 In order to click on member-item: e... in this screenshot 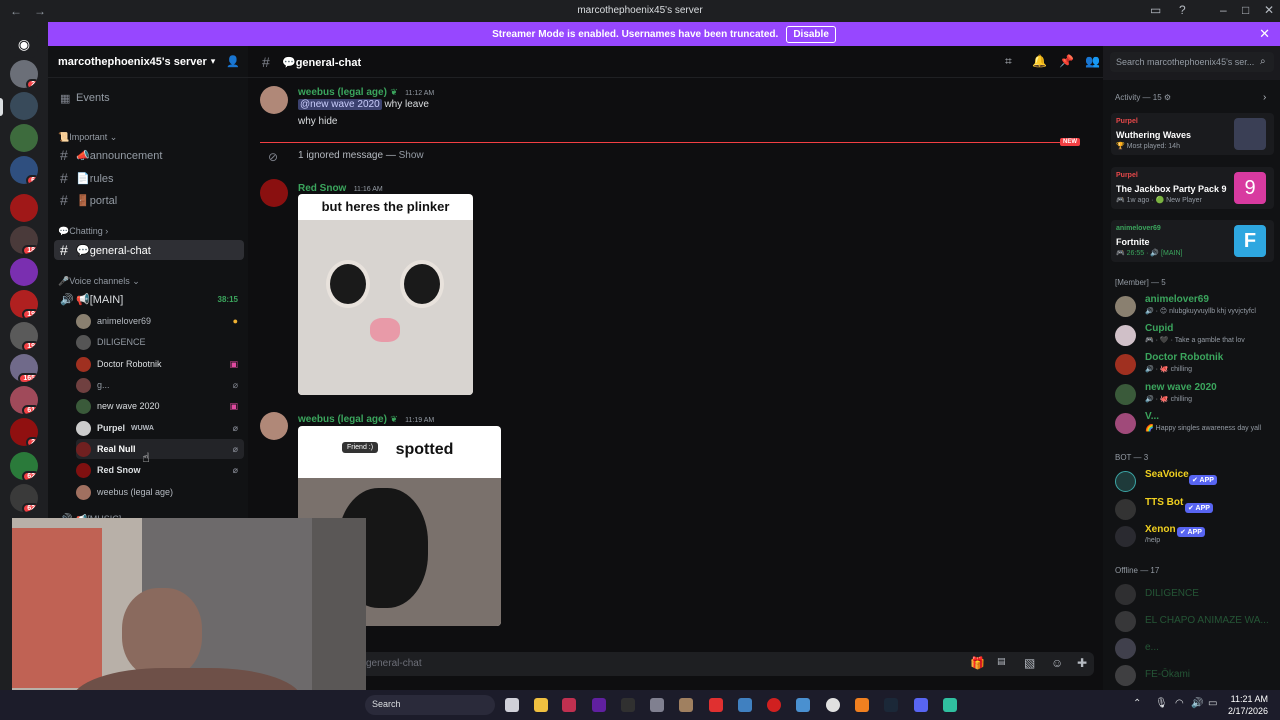, I will do `click(1195, 649)`.